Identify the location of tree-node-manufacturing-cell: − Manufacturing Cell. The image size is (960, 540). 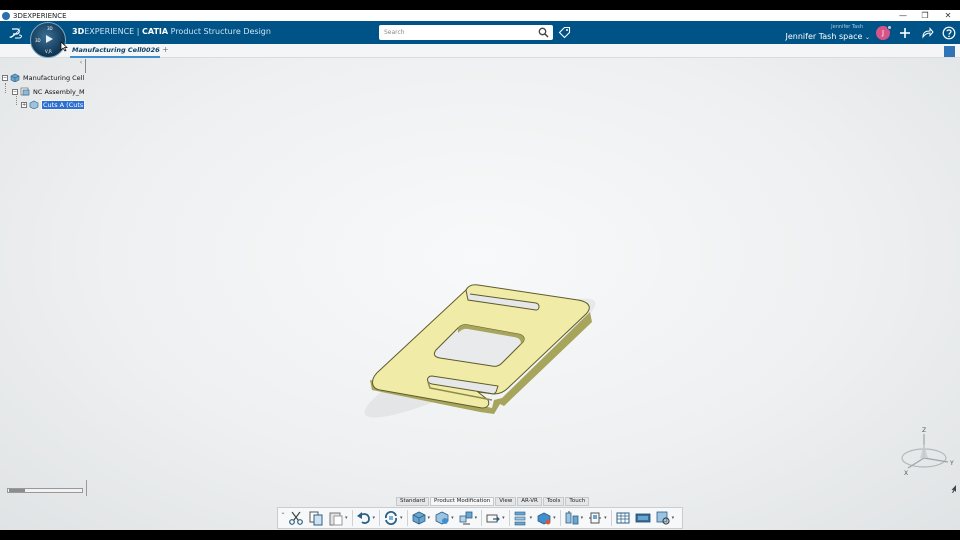
(43, 77).